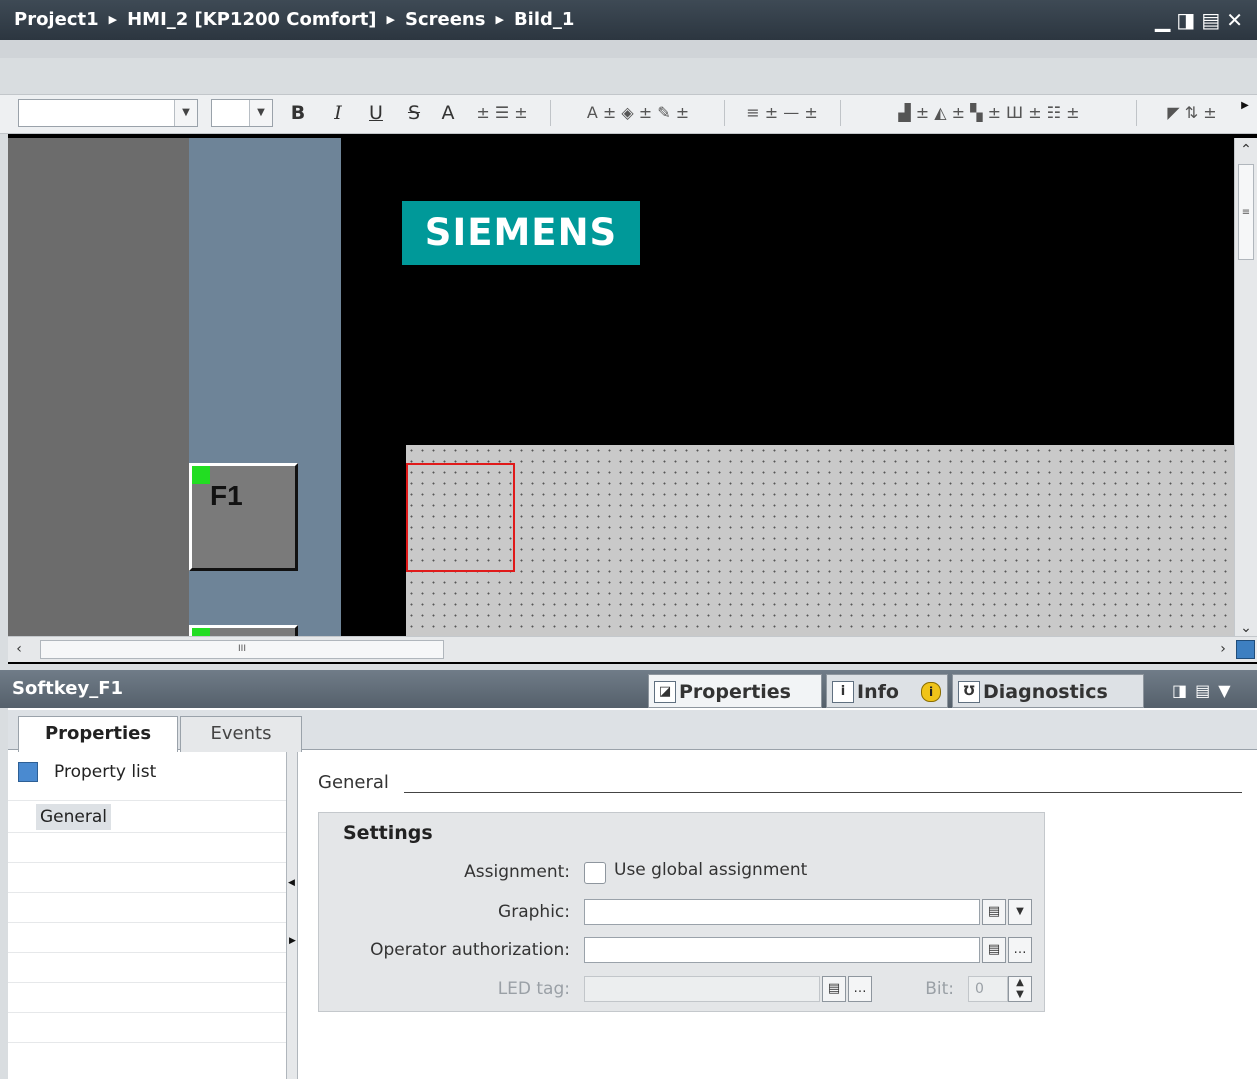 This screenshot has width=1257, height=1079. What do you see at coordinates (502, 113) in the screenshot?
I see `text-align-icon: ± ☰ ±` at bounding box center [502, 113].